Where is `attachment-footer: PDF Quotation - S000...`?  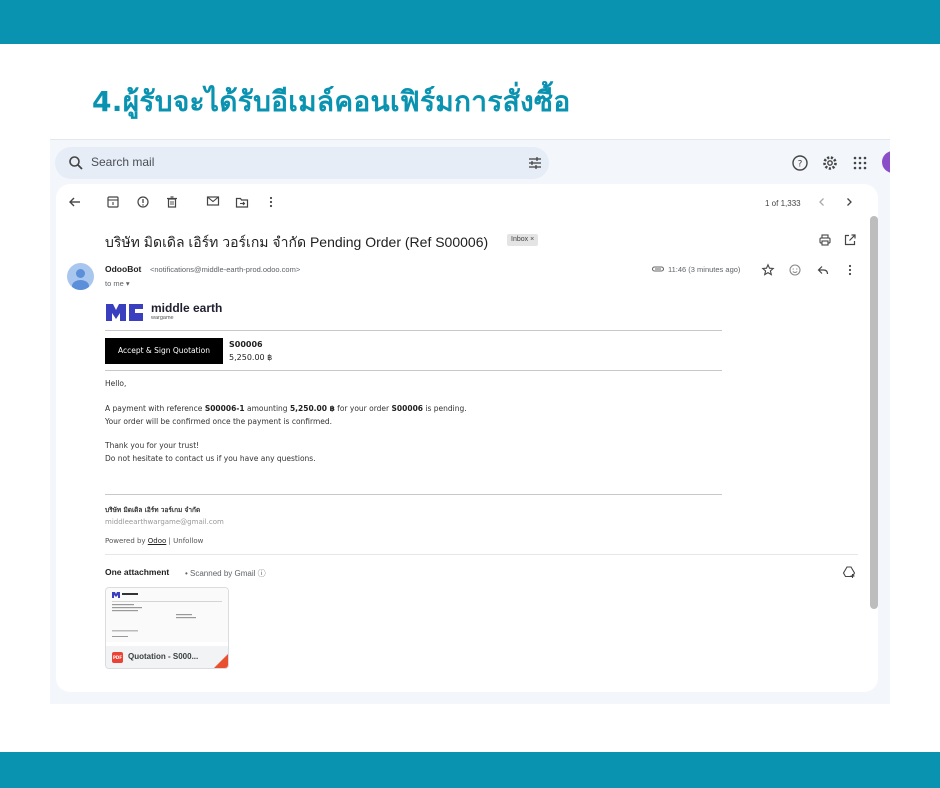
attachment-footer: PDF Quotation - S000... is located at coordinates (167, 657).